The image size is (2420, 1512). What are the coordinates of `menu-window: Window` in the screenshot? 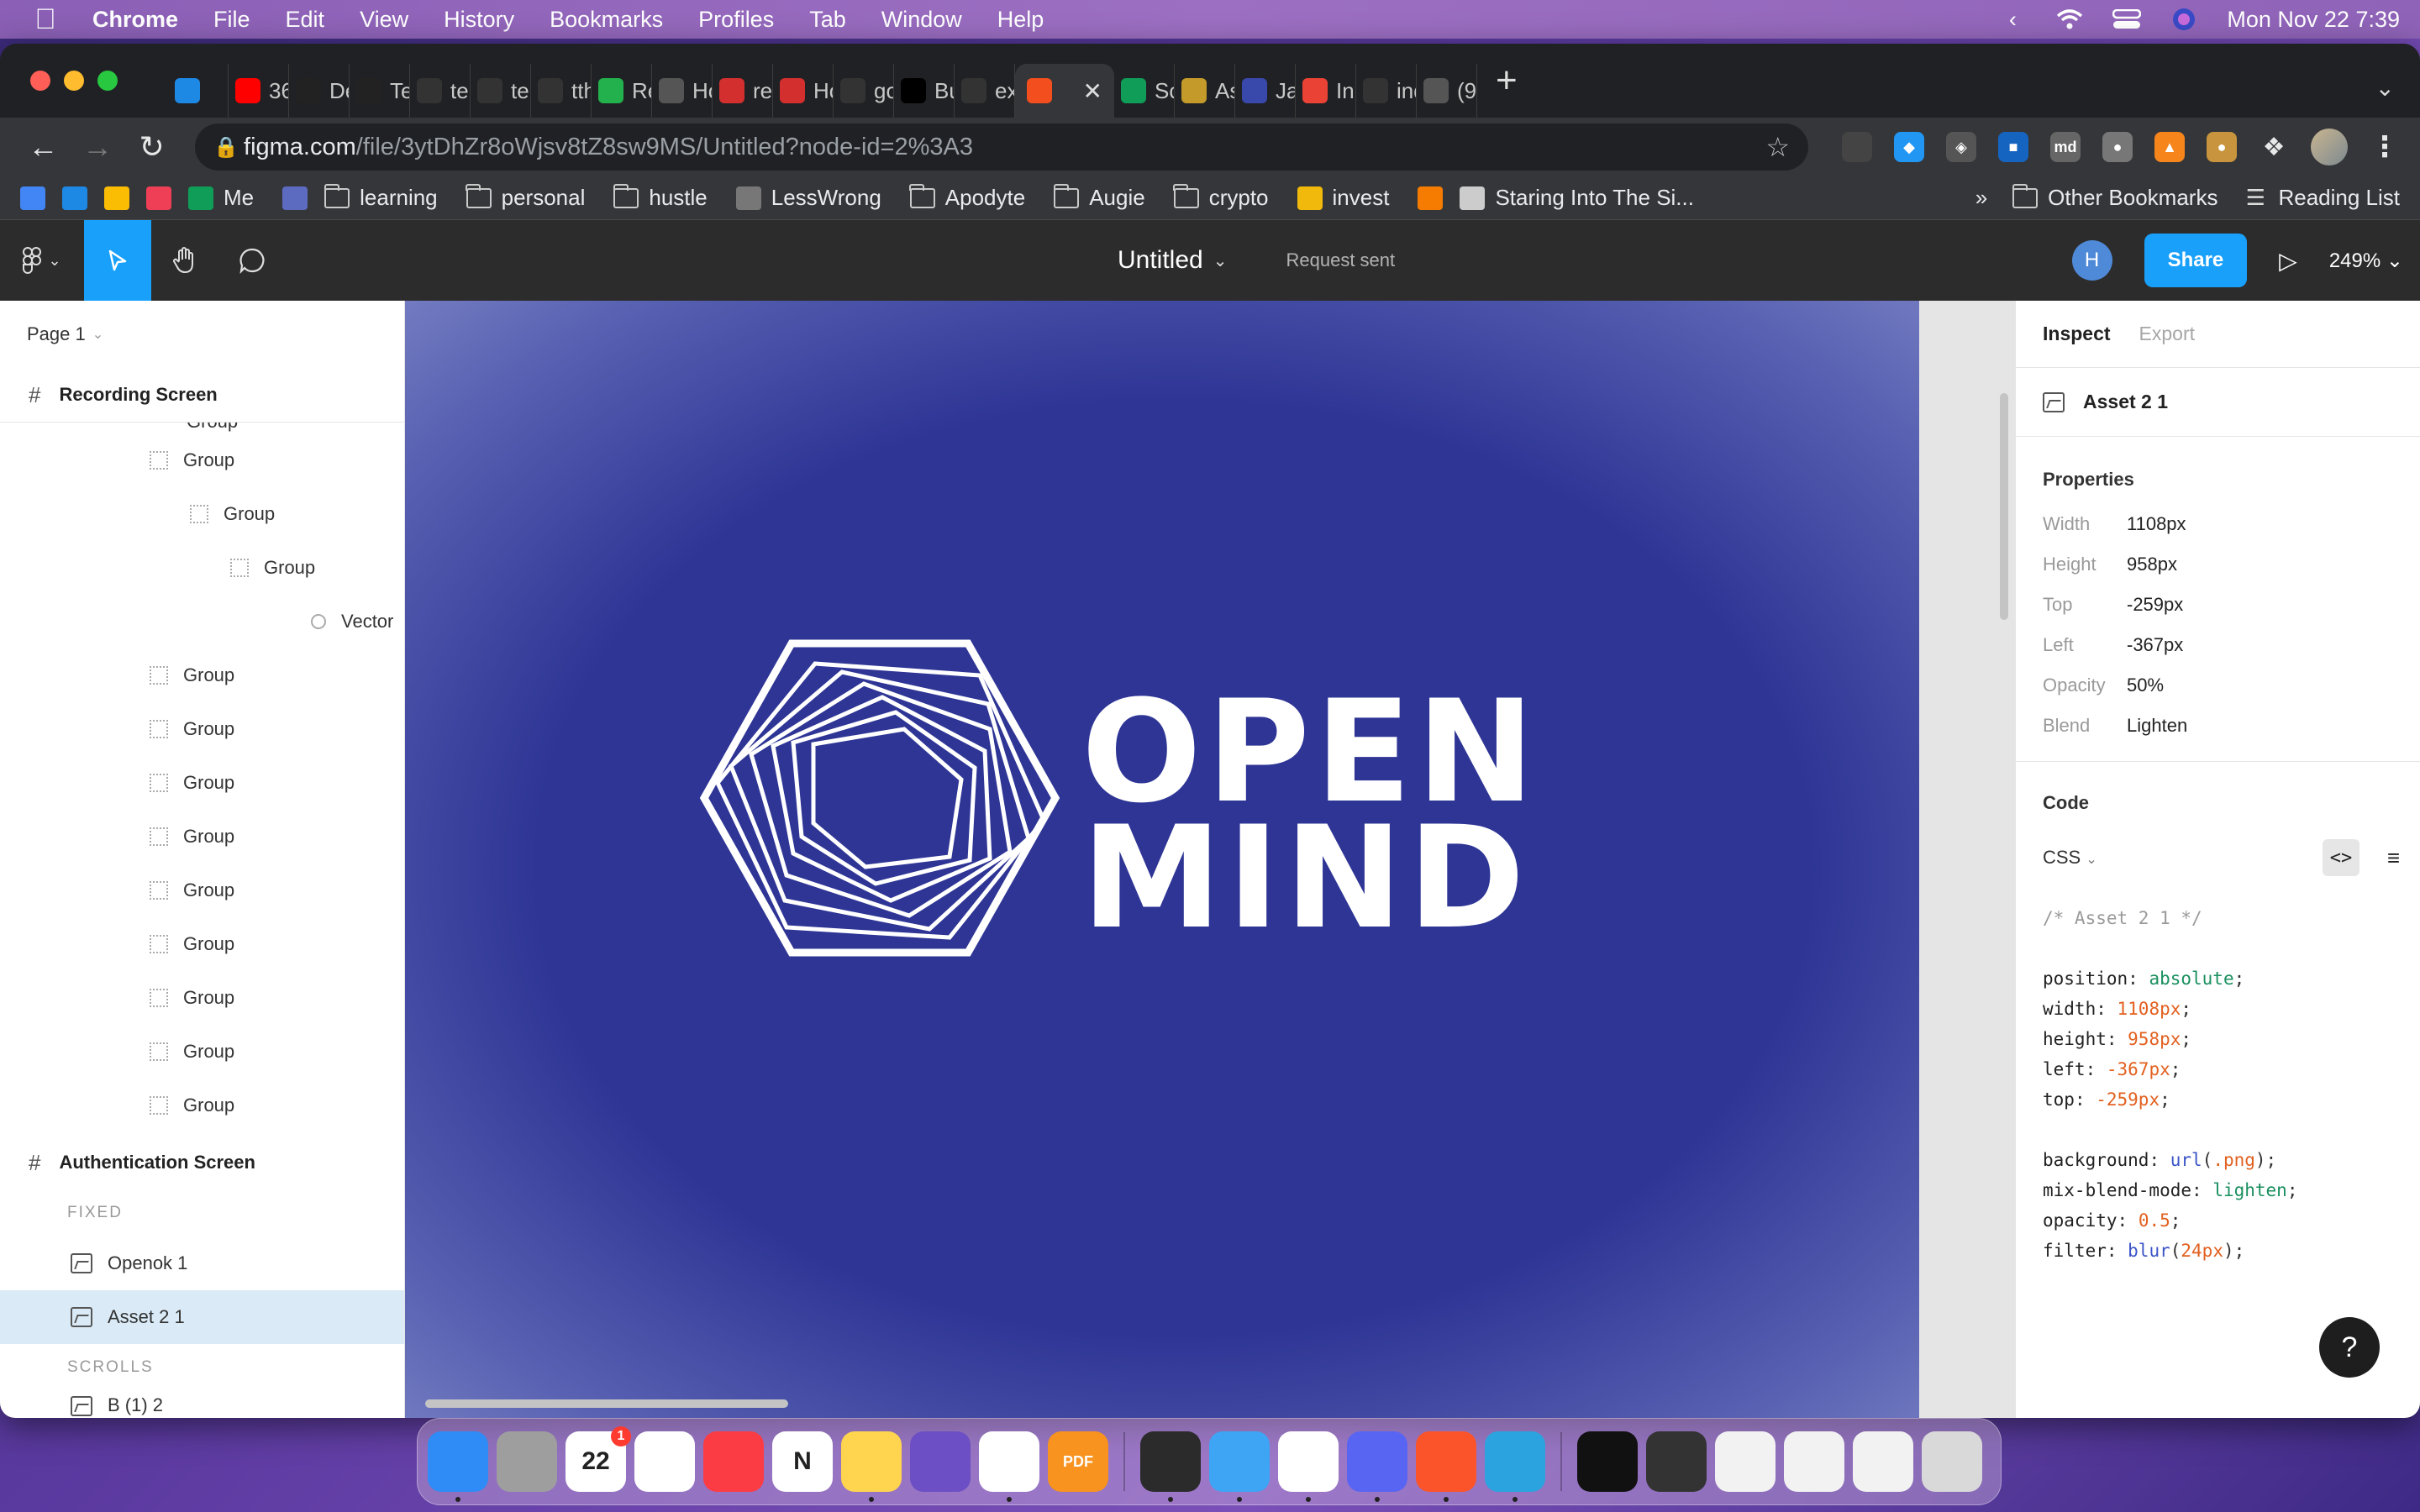 It's located at (922, 20).